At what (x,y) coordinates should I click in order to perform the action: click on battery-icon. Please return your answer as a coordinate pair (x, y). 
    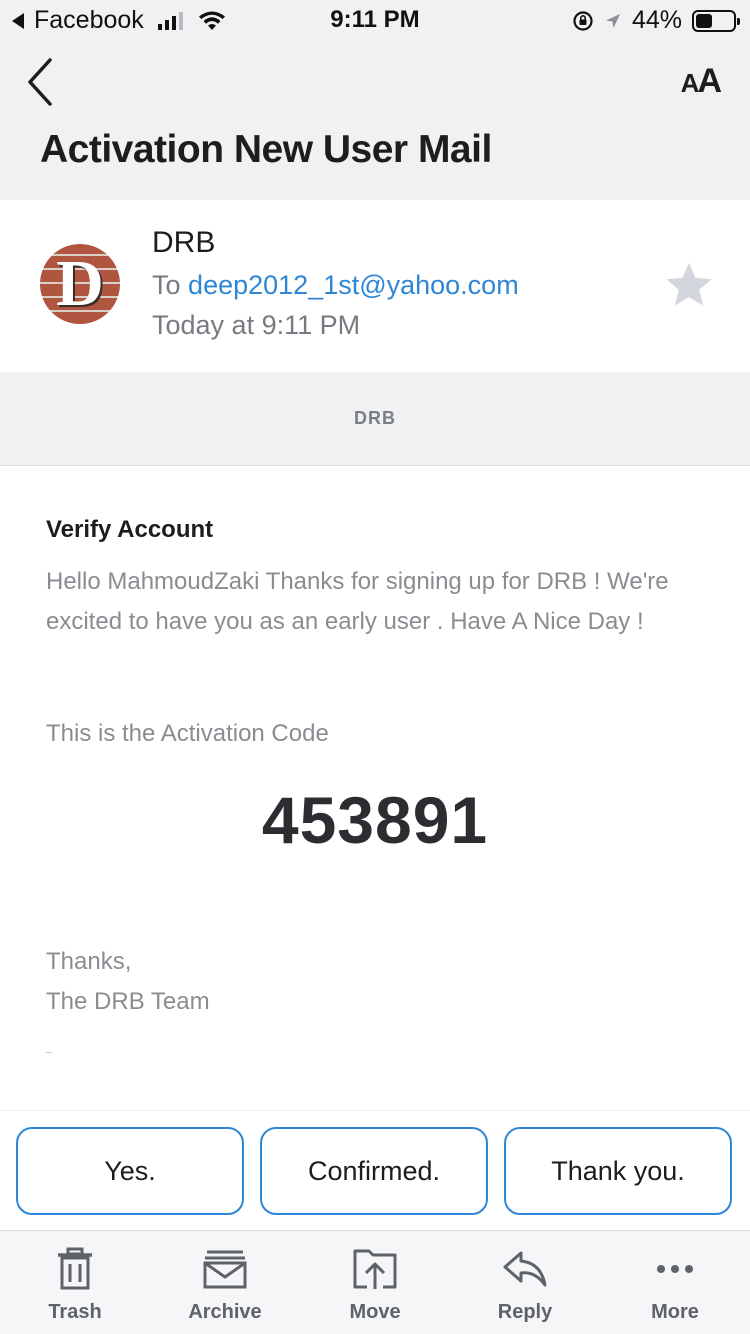
    Looking at the image, I should click on (716, 20).